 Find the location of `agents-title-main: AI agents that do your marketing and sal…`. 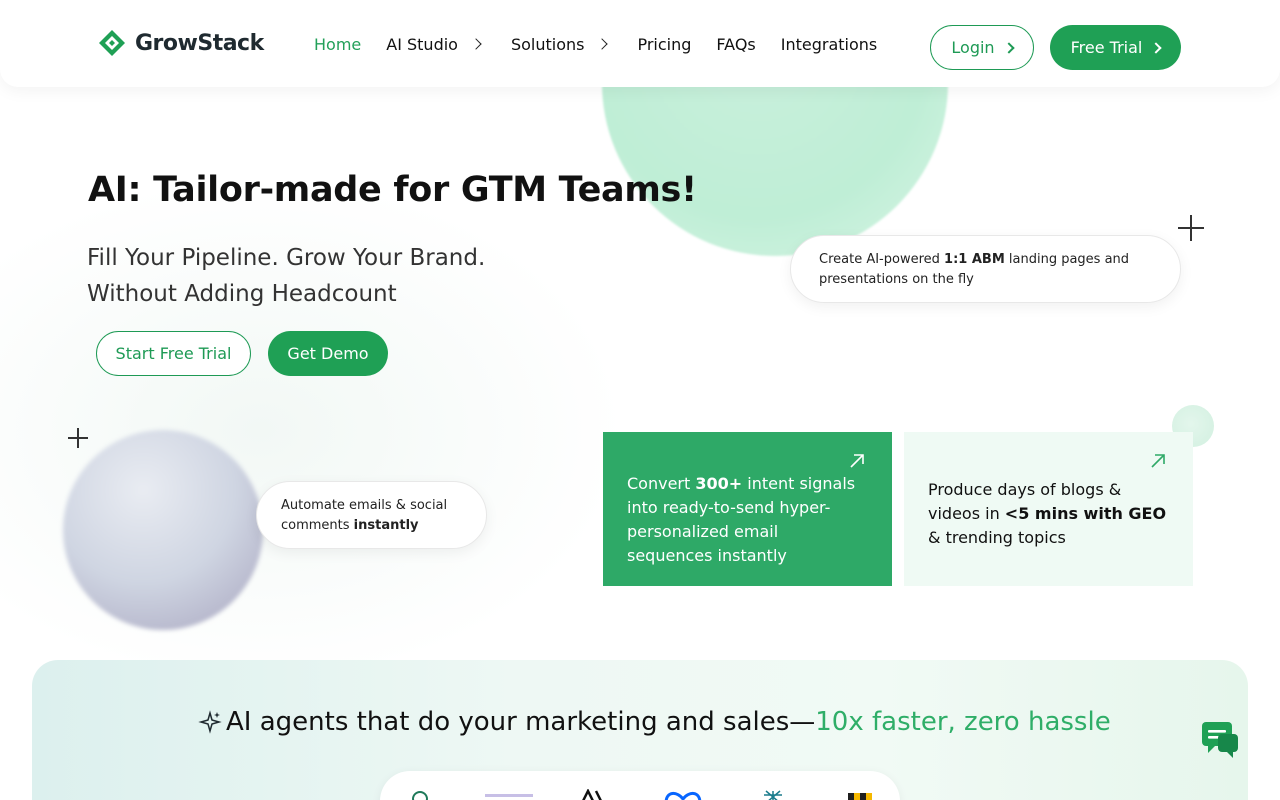

agents-title-main: AI agents that do your marketing and sal… is located at coordinates (521, 722).